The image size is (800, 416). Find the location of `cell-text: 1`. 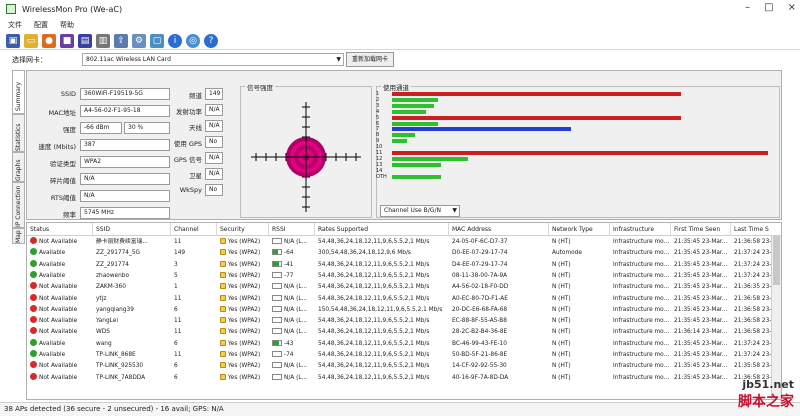

cell-text: 1 is located at coordinates (176, 287).